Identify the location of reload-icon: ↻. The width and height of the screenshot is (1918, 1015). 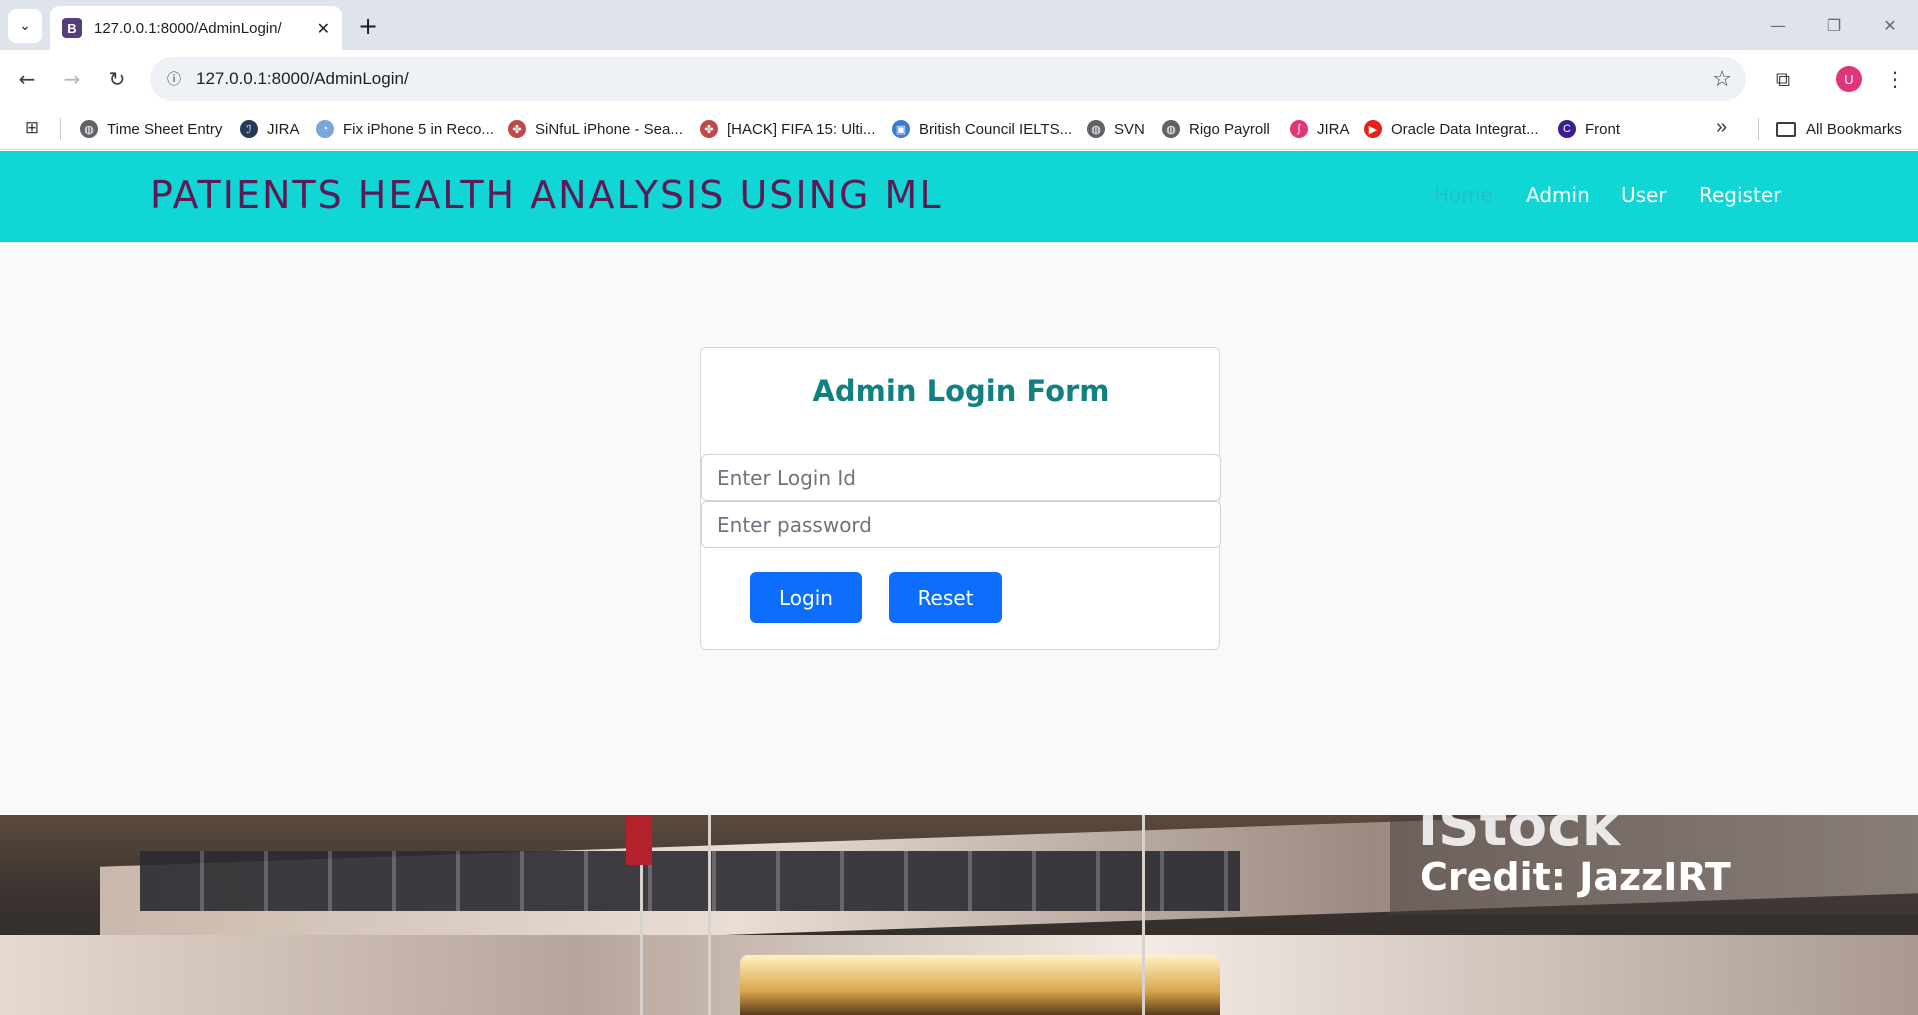
(117, 79).